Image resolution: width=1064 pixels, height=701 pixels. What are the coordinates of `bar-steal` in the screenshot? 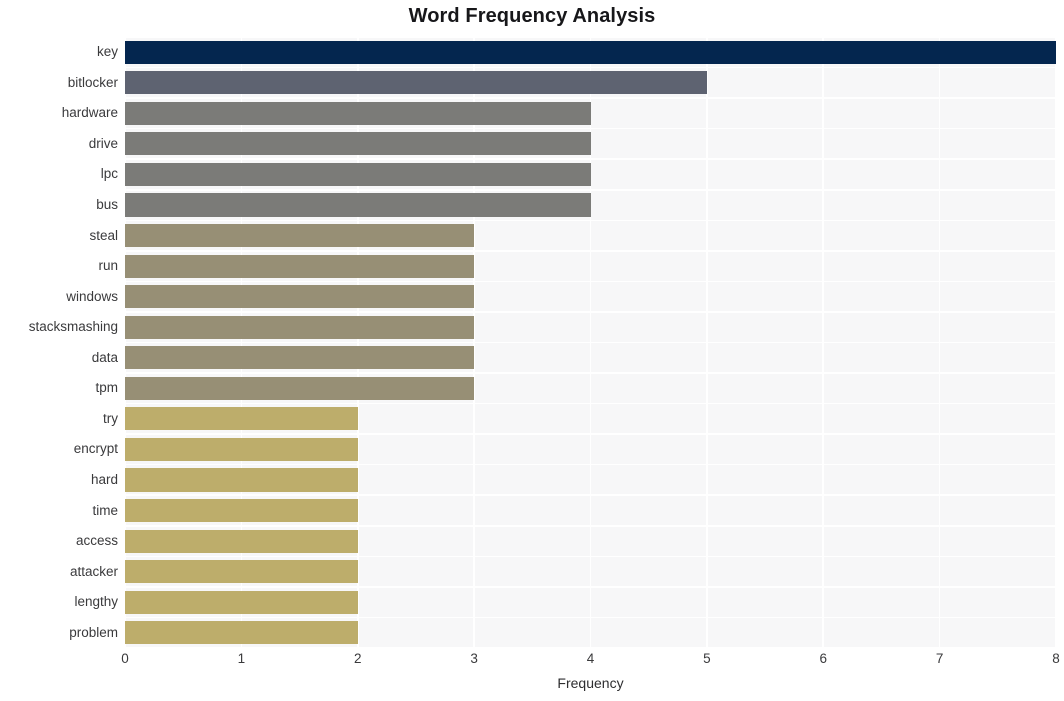 It's located at (300, 236).